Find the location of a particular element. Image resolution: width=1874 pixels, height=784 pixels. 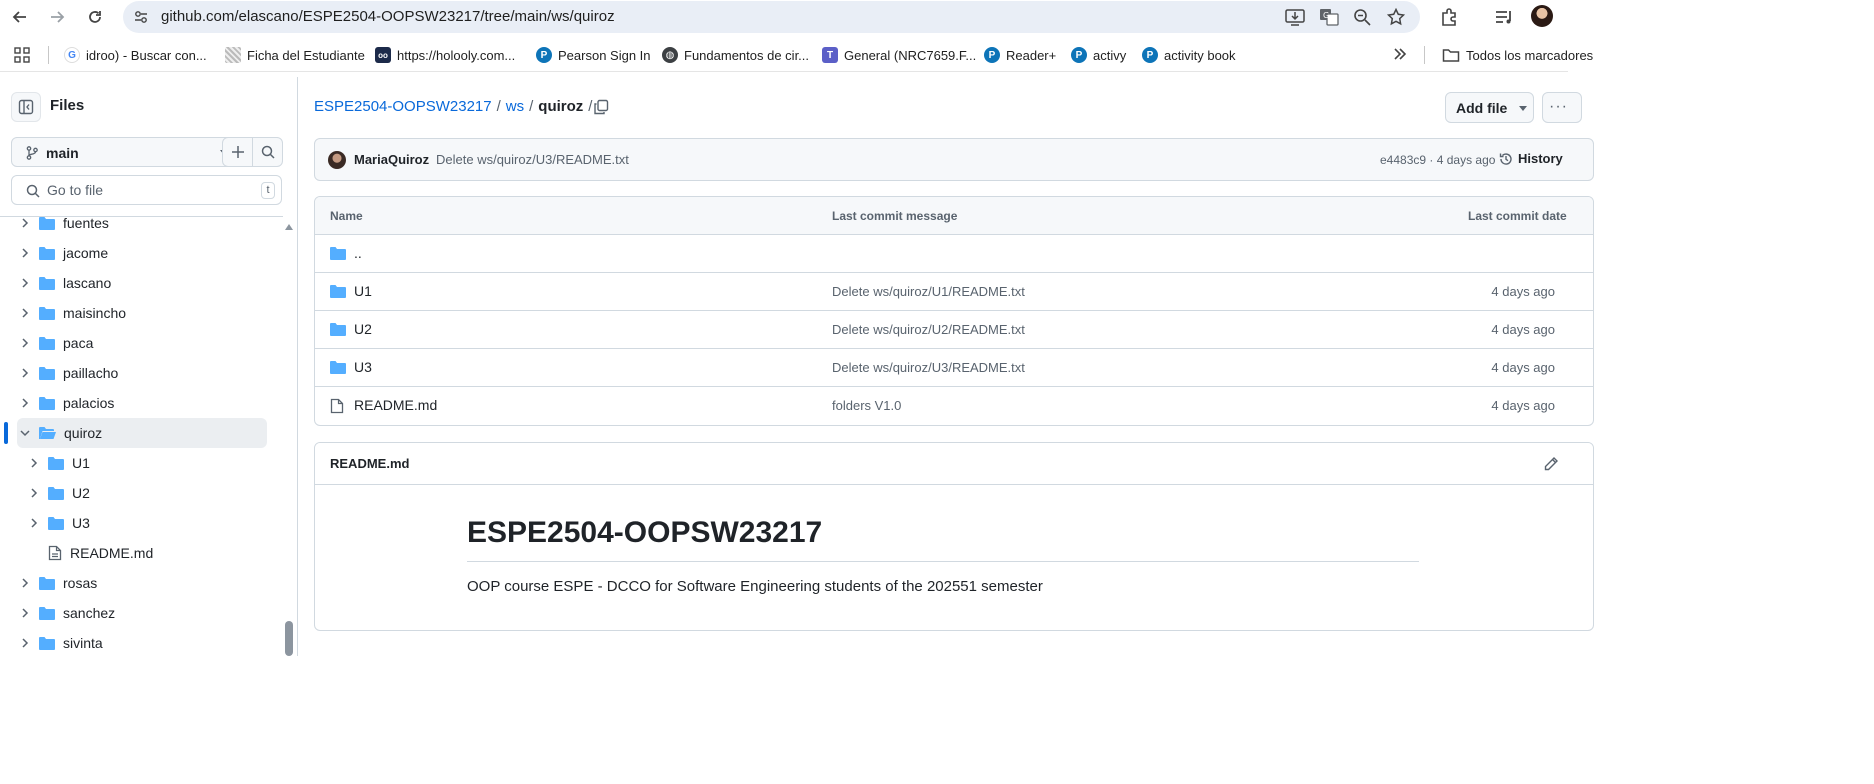

search-icon is located at coordinates (33, 191).